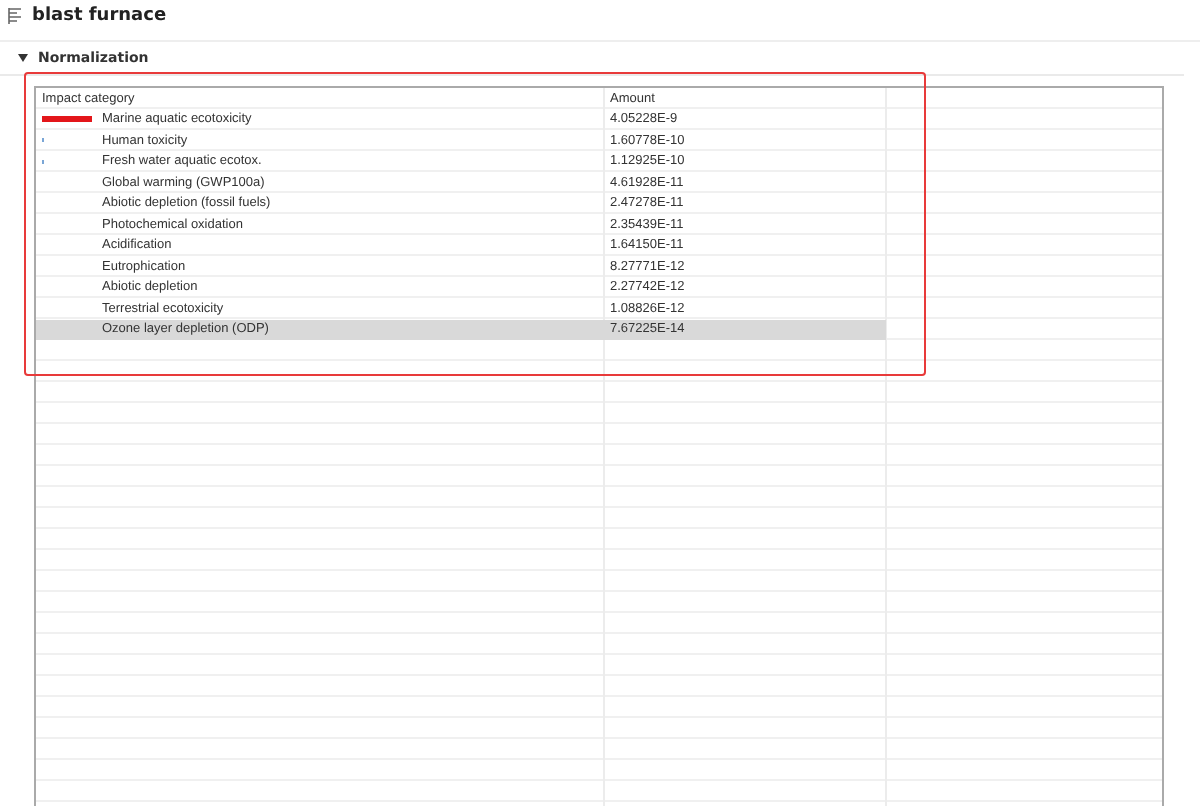  I want to click on collapse-icon, so click(23, 58).